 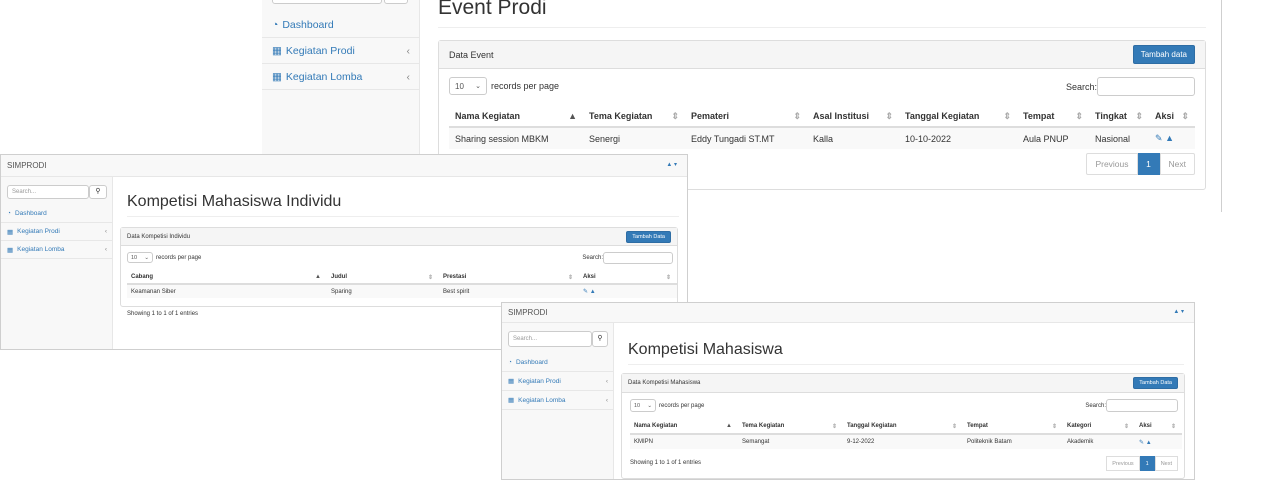 I want to click on column-header: Judul ⇕, so click(x=383, y=277).